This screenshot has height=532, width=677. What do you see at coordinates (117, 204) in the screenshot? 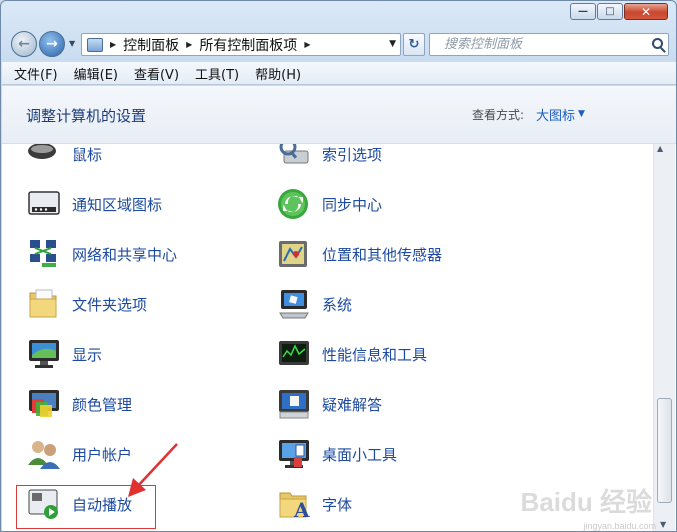
I see `item-label: 通知区域图标` at bounding box center [117, 204].